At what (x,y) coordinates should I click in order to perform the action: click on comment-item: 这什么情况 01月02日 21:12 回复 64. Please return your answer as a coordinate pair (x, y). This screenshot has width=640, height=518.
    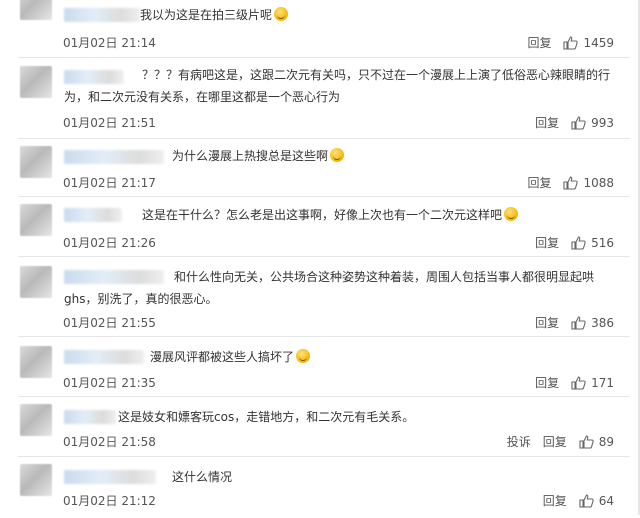
    Looking at the image, I should click on (320, 488).